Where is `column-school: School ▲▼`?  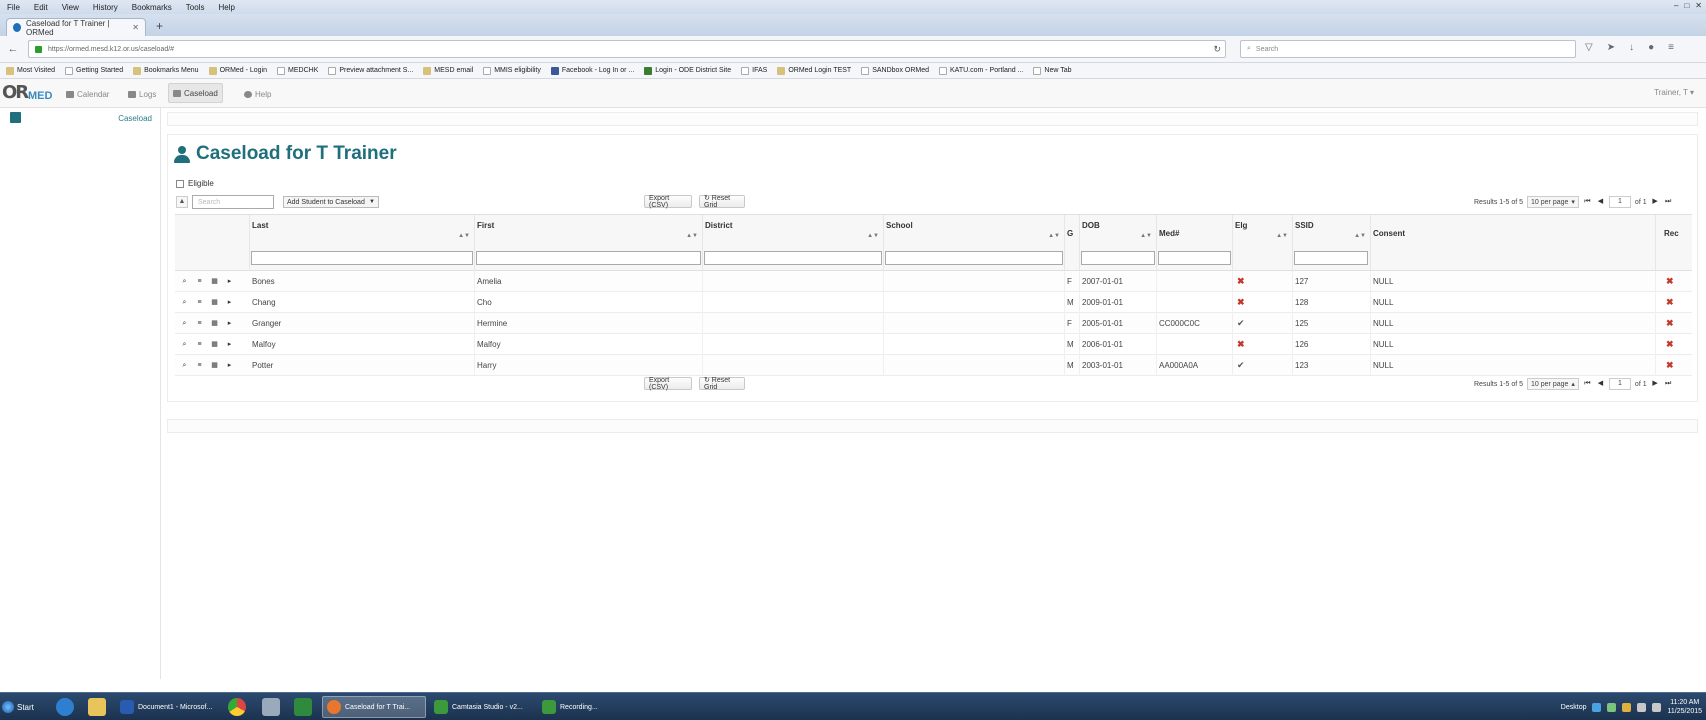 column-school: School ▲▼ is located at coordinates (974, 243).